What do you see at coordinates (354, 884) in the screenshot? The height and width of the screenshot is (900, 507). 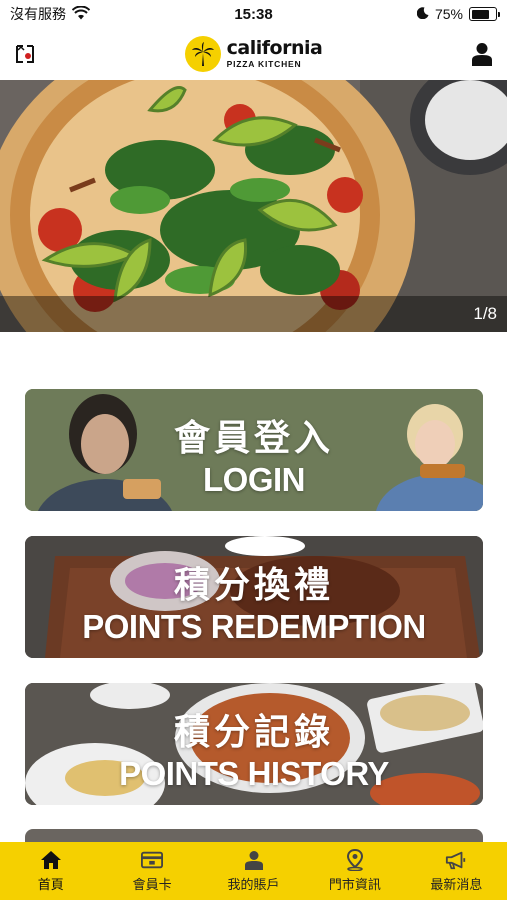 I see `nav-store-info-label: 門市資訊` at bounding box center [354, 884].